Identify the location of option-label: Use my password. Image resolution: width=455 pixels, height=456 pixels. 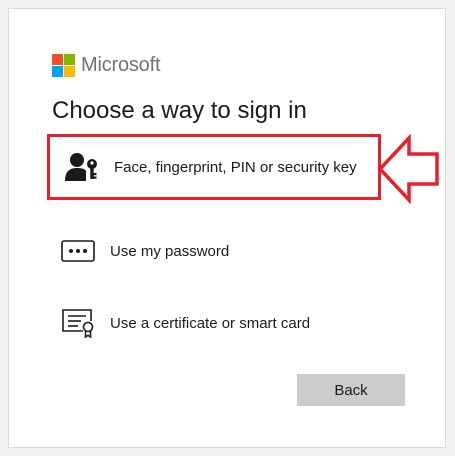
(170, 251).